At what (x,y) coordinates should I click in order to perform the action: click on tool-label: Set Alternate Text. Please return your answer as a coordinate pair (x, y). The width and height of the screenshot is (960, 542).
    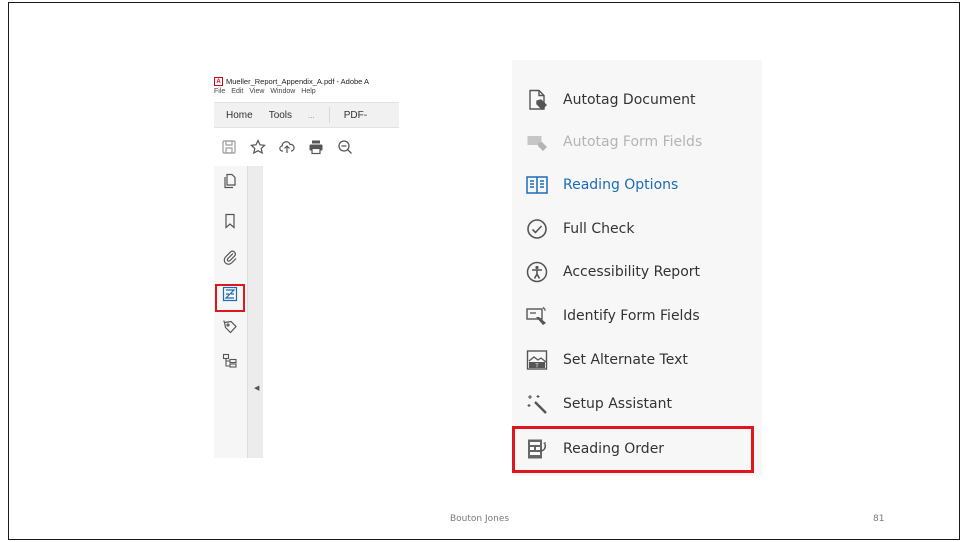
    Looking at the image, I should click on (625, 360).